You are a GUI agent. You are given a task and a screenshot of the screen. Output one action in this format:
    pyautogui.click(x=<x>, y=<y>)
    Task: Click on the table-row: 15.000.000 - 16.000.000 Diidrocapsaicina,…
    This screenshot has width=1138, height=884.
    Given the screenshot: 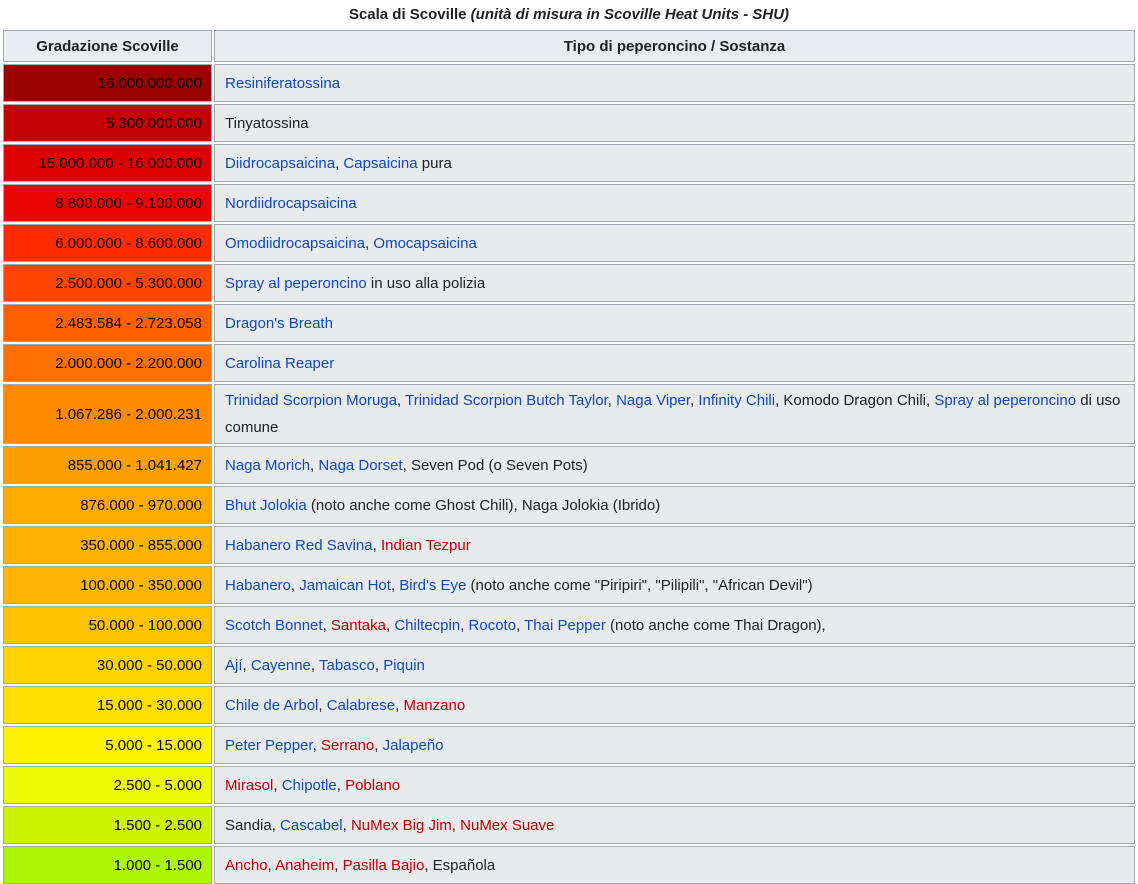 What is the action you would take?
    pyautogui.click(x=569, y=163)
    